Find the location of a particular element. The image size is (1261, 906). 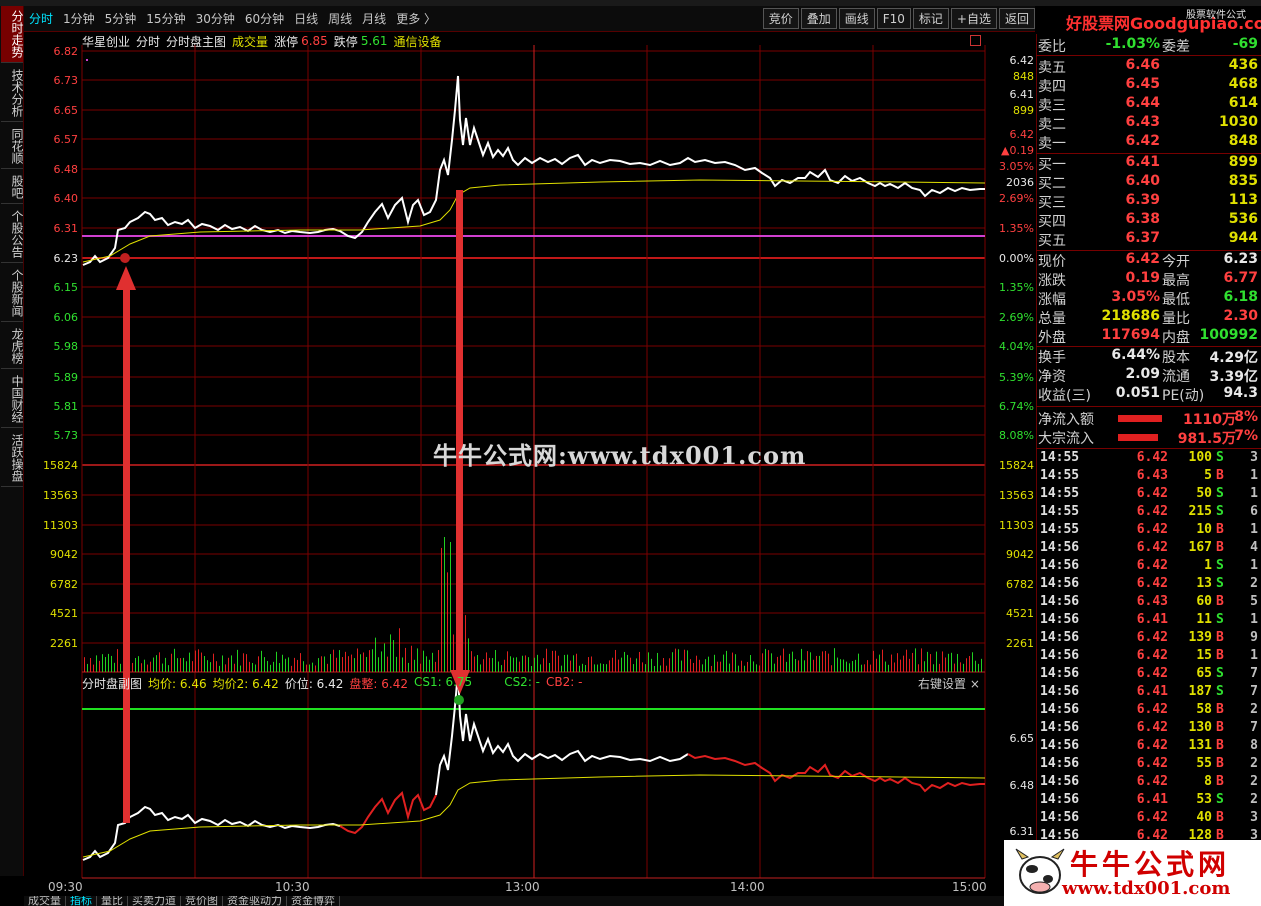

flow-pct: 8% is located at coordinates (1246, 417).